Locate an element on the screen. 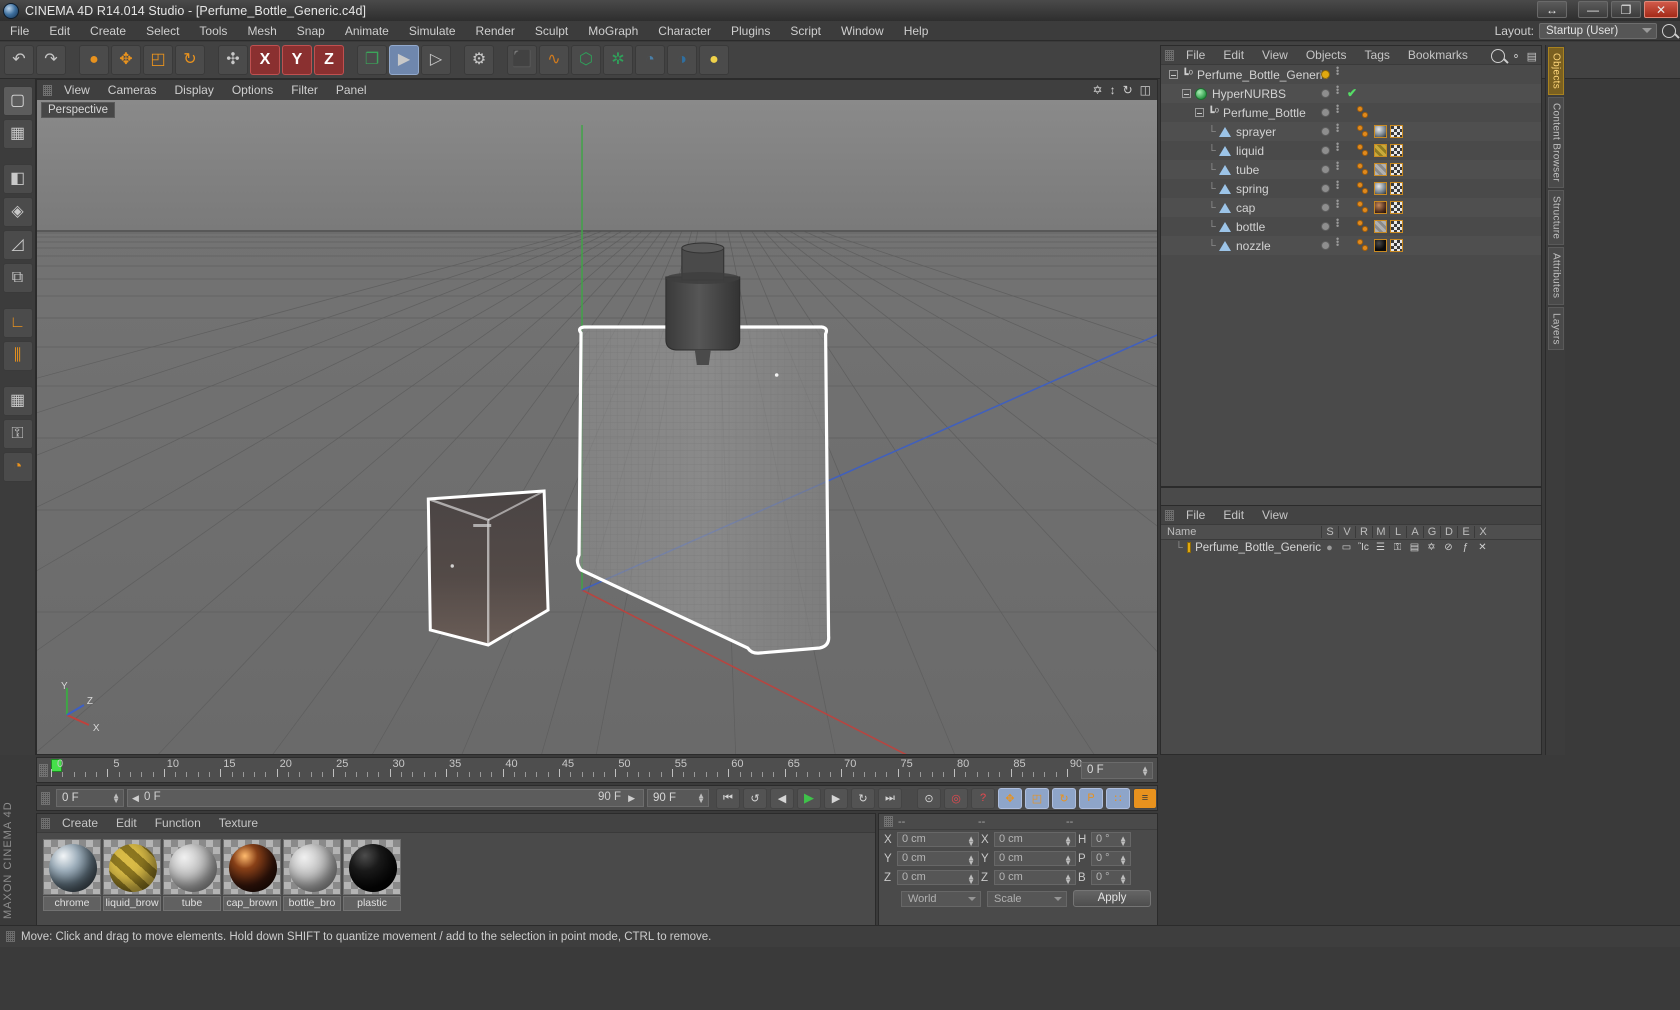 The image size is (1680, 1010). viewport-menu-display: Display is located at coordinates (193, 90).